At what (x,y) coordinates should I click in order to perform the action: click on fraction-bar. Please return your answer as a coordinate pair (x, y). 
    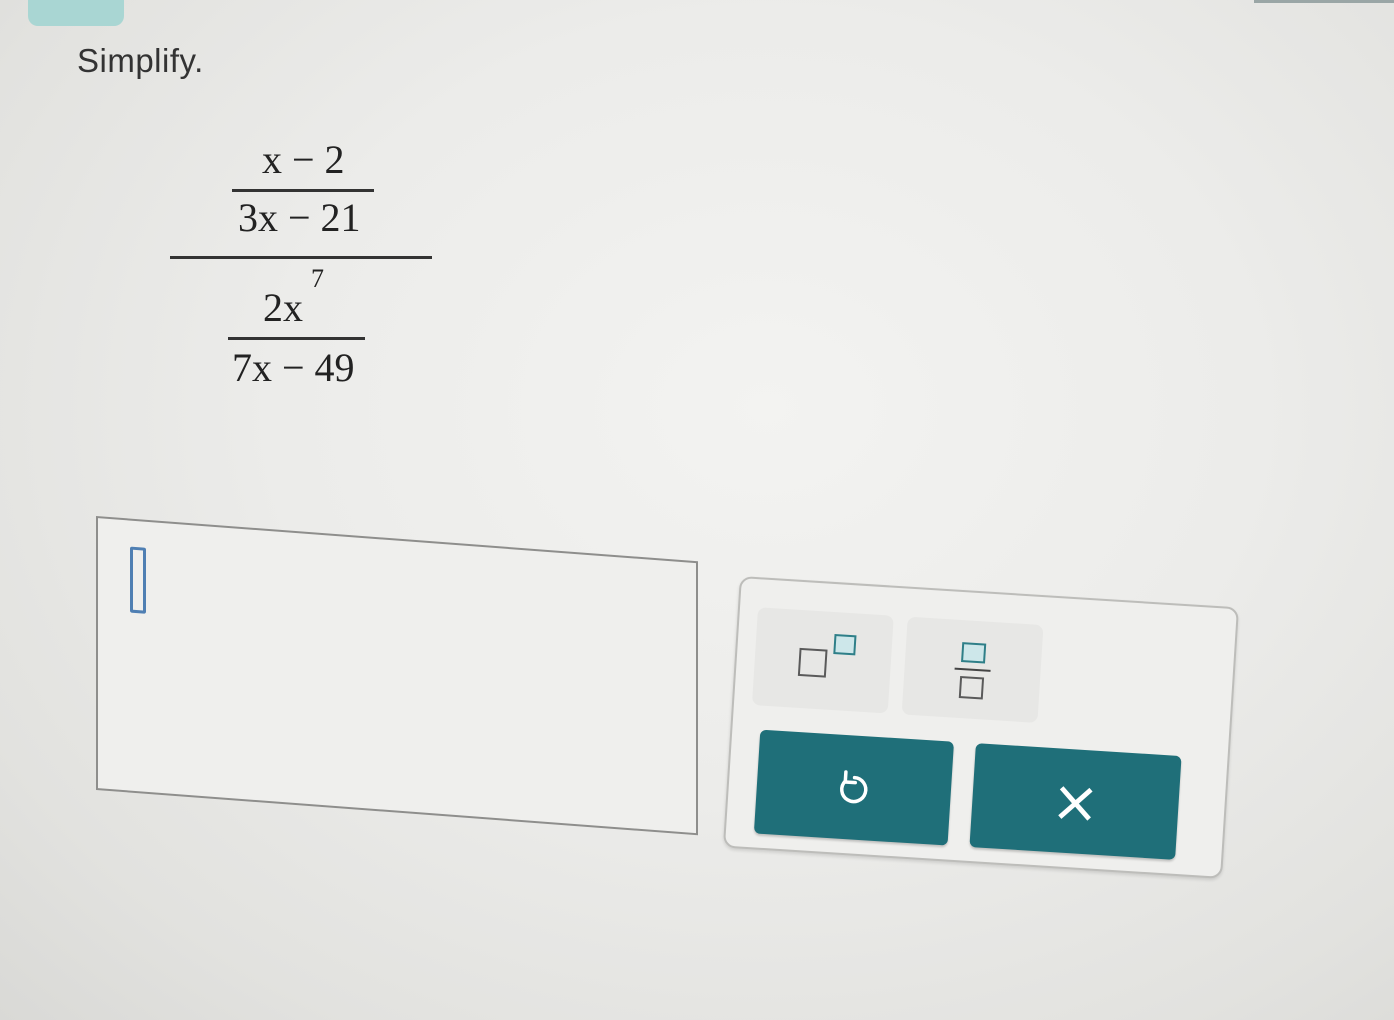
    Looking at the image, I should click on (972, 669).